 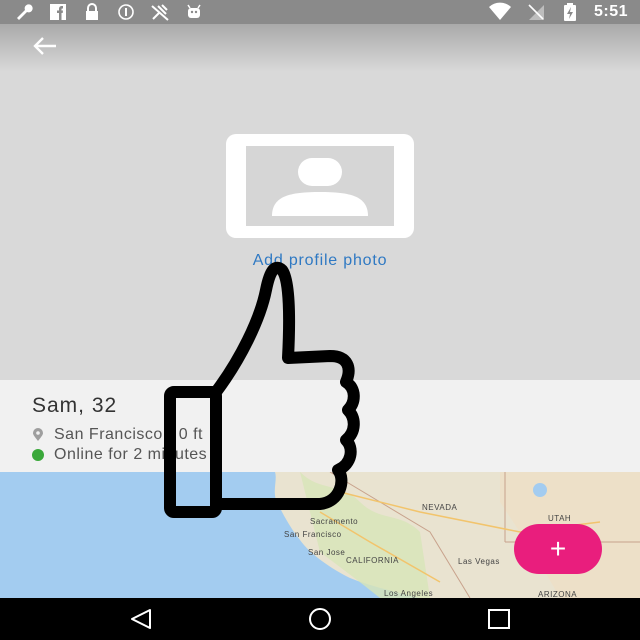 I want to click on lock-icon, so click(x=92, y=11).